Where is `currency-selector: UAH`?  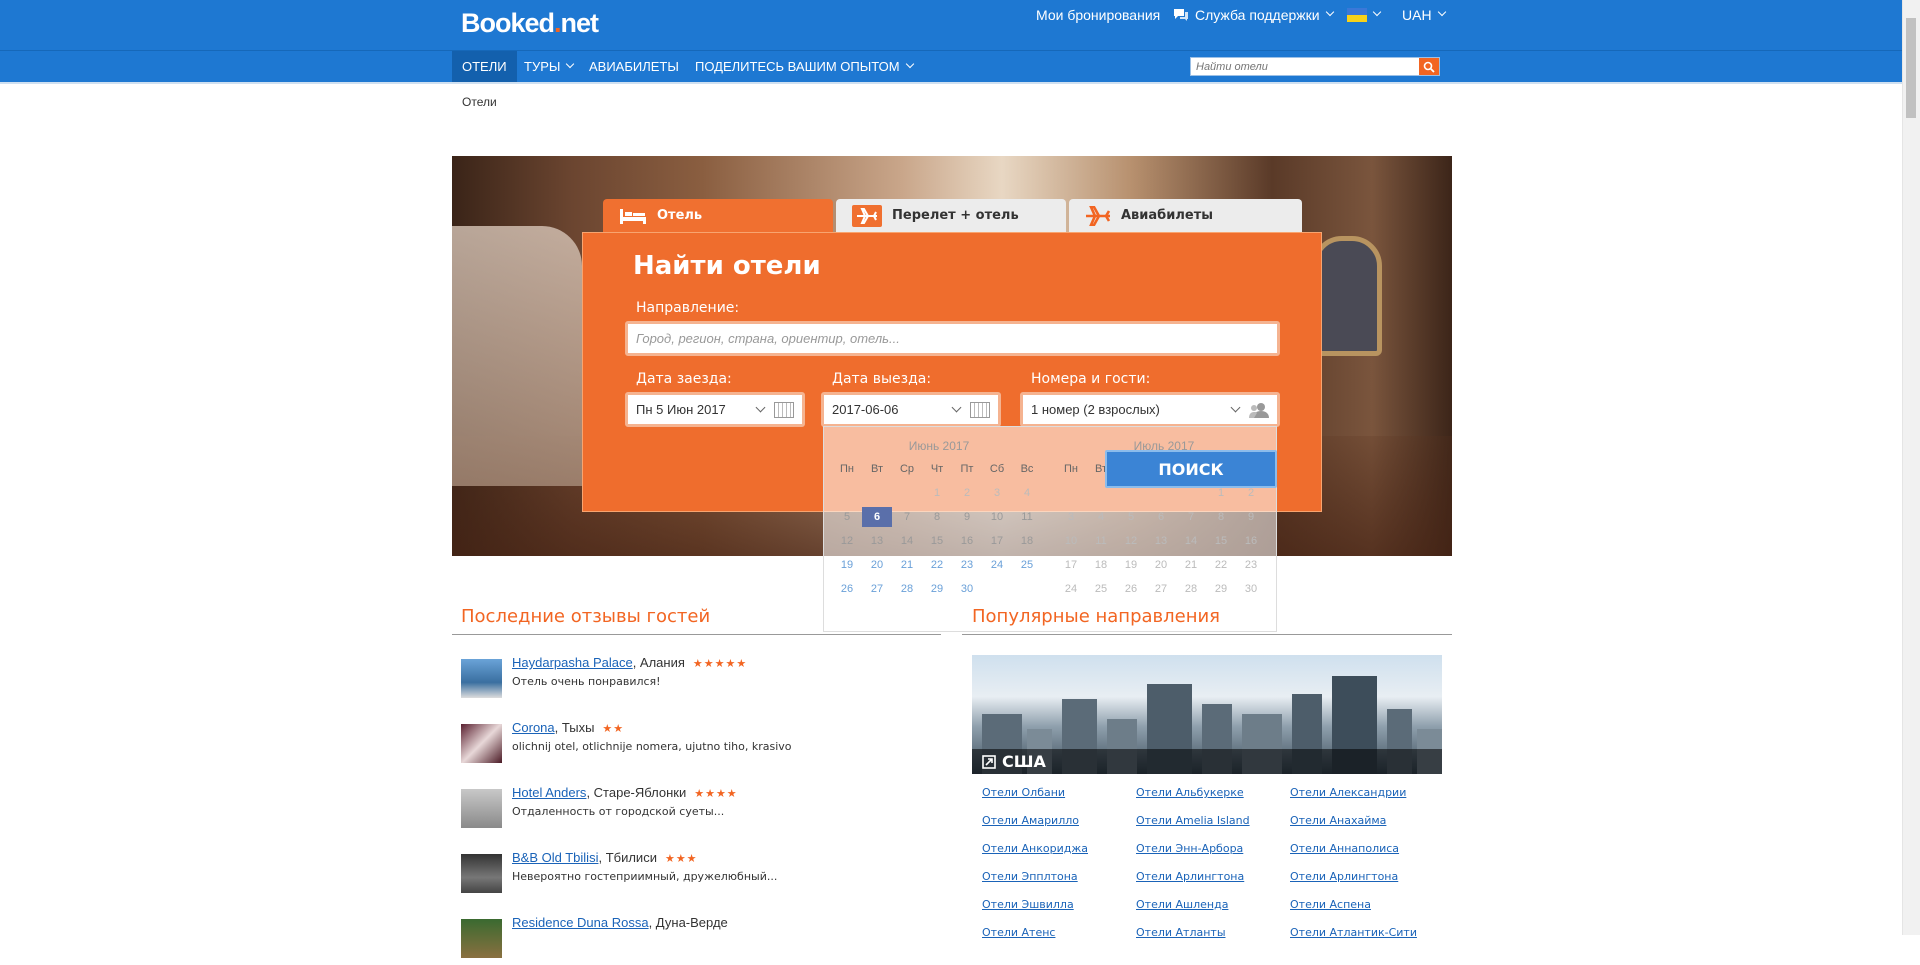
currency-selector: UAH is located at coordinates (1424, 15).